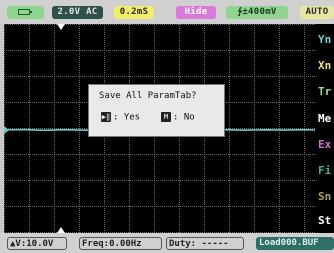 Image resolution: width=334 pixels, height=253 pixels. I want to click on buffer-file-readout: Load000.BUF, so click(295, 243).